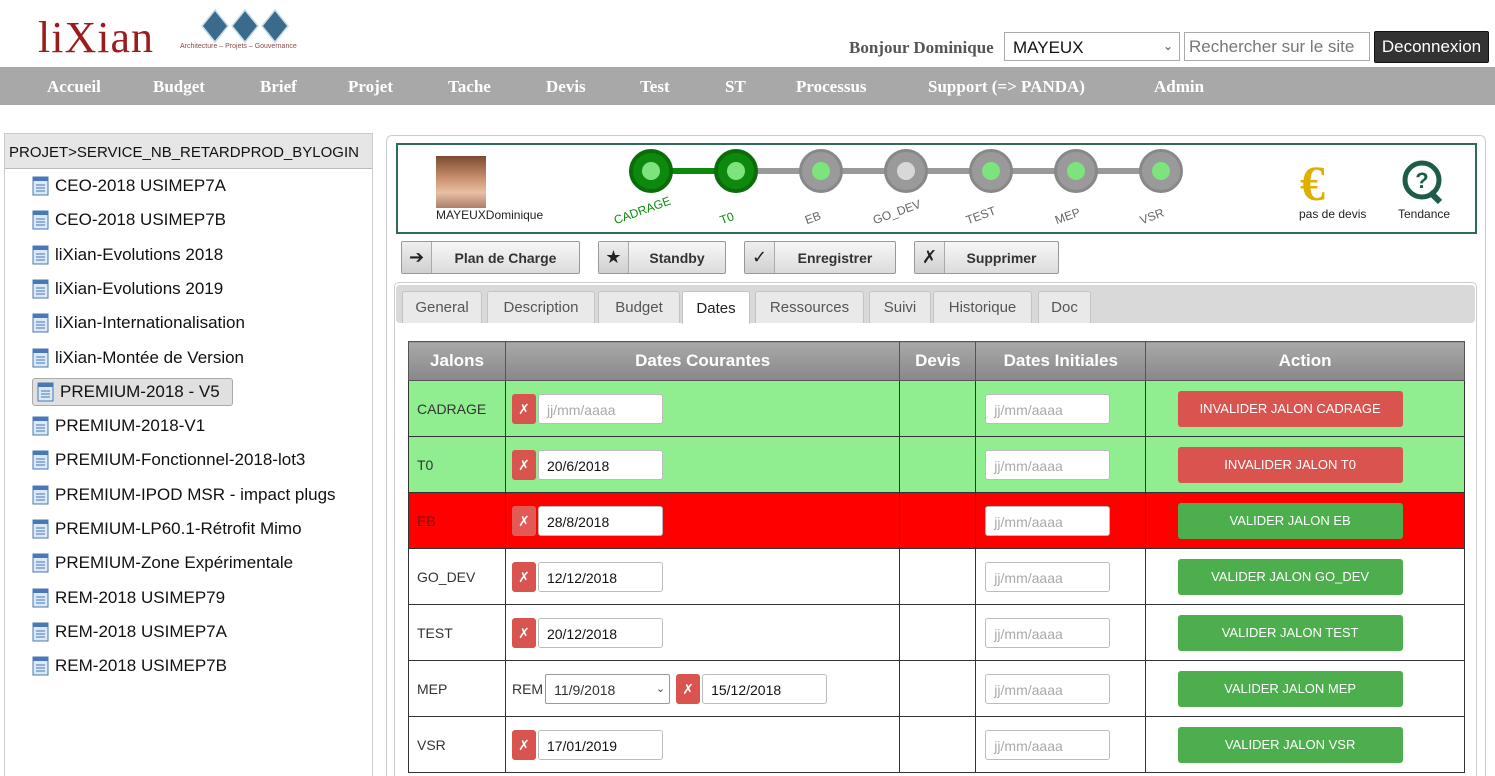  I want to click on nav-item-brief: Brief, so click(278, 87).